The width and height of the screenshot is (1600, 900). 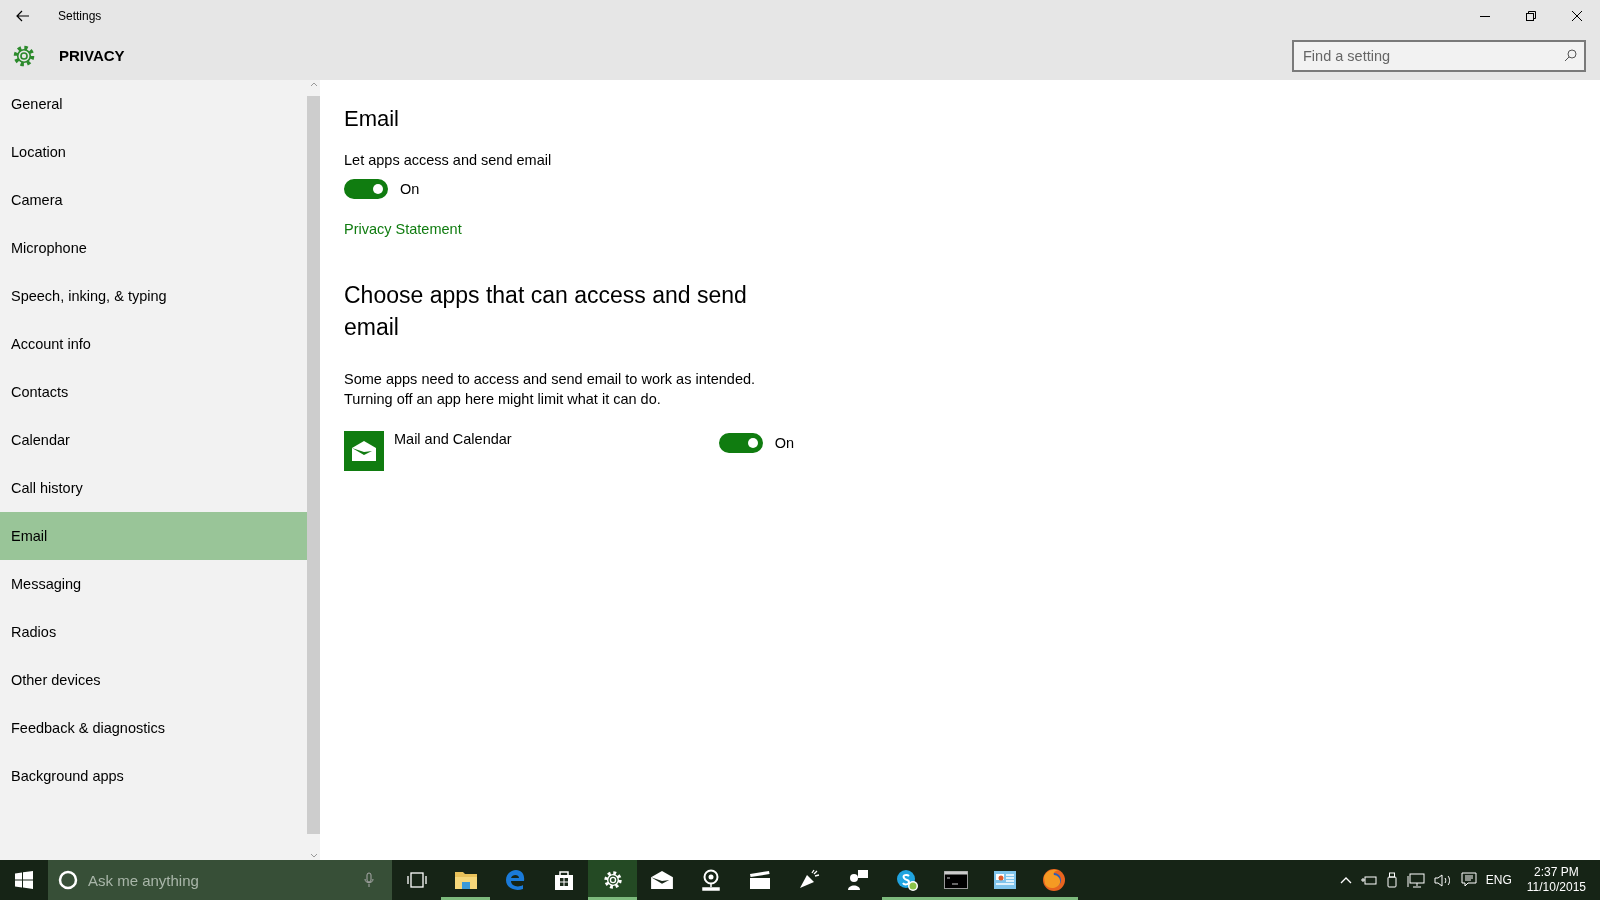 I want to click on chevron-up-icon, so click(x=1345, y=880).